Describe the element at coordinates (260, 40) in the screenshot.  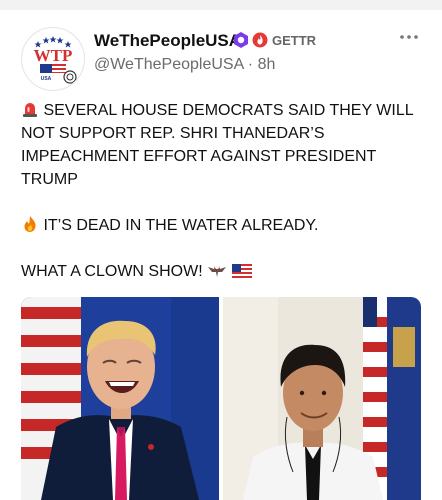
I see `gettr-flame-icon` at that location.